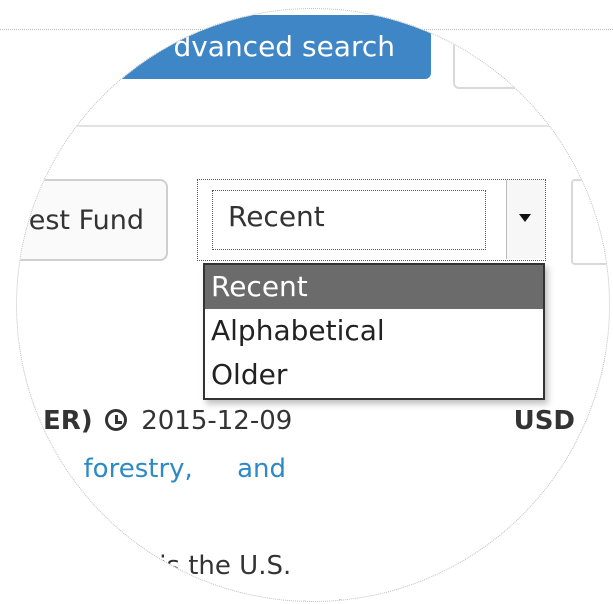 This screenshot has width=613, height=604. What do you see at coordinates (35, 469) in the screenshot?
I see `tag-link: ,` at bounding box center [35, 469].